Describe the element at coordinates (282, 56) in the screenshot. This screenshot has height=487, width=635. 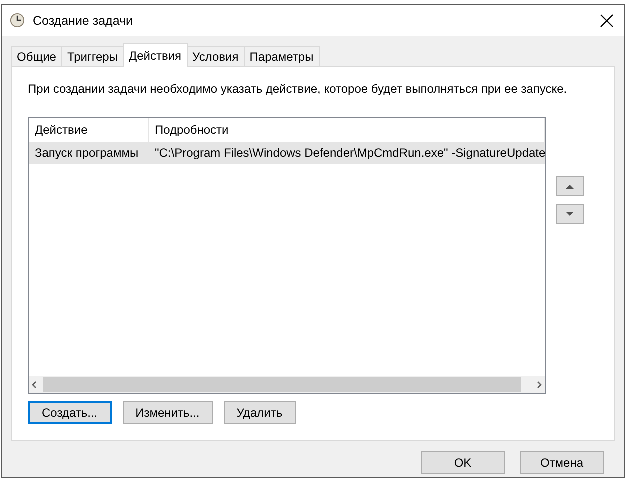
I see `tab: Параметры` at that location.